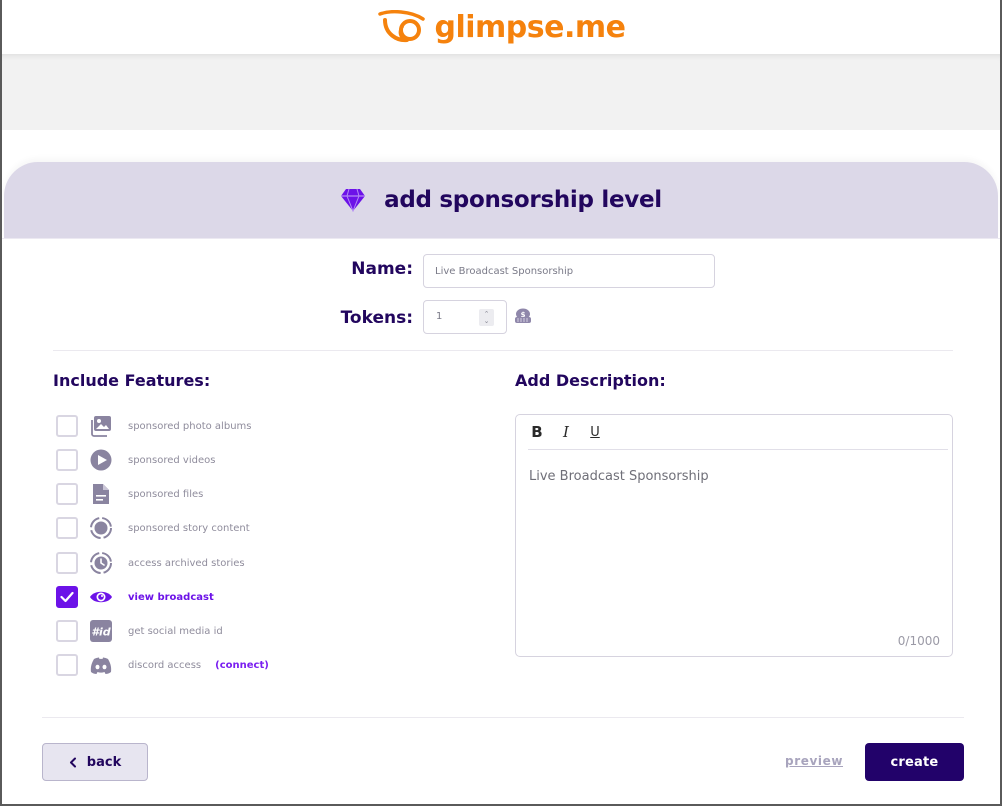 The image size is (1002, 806). Describe the element at coordinates (566, 432) in the screenshot. I see `italic-button: I` at that location.